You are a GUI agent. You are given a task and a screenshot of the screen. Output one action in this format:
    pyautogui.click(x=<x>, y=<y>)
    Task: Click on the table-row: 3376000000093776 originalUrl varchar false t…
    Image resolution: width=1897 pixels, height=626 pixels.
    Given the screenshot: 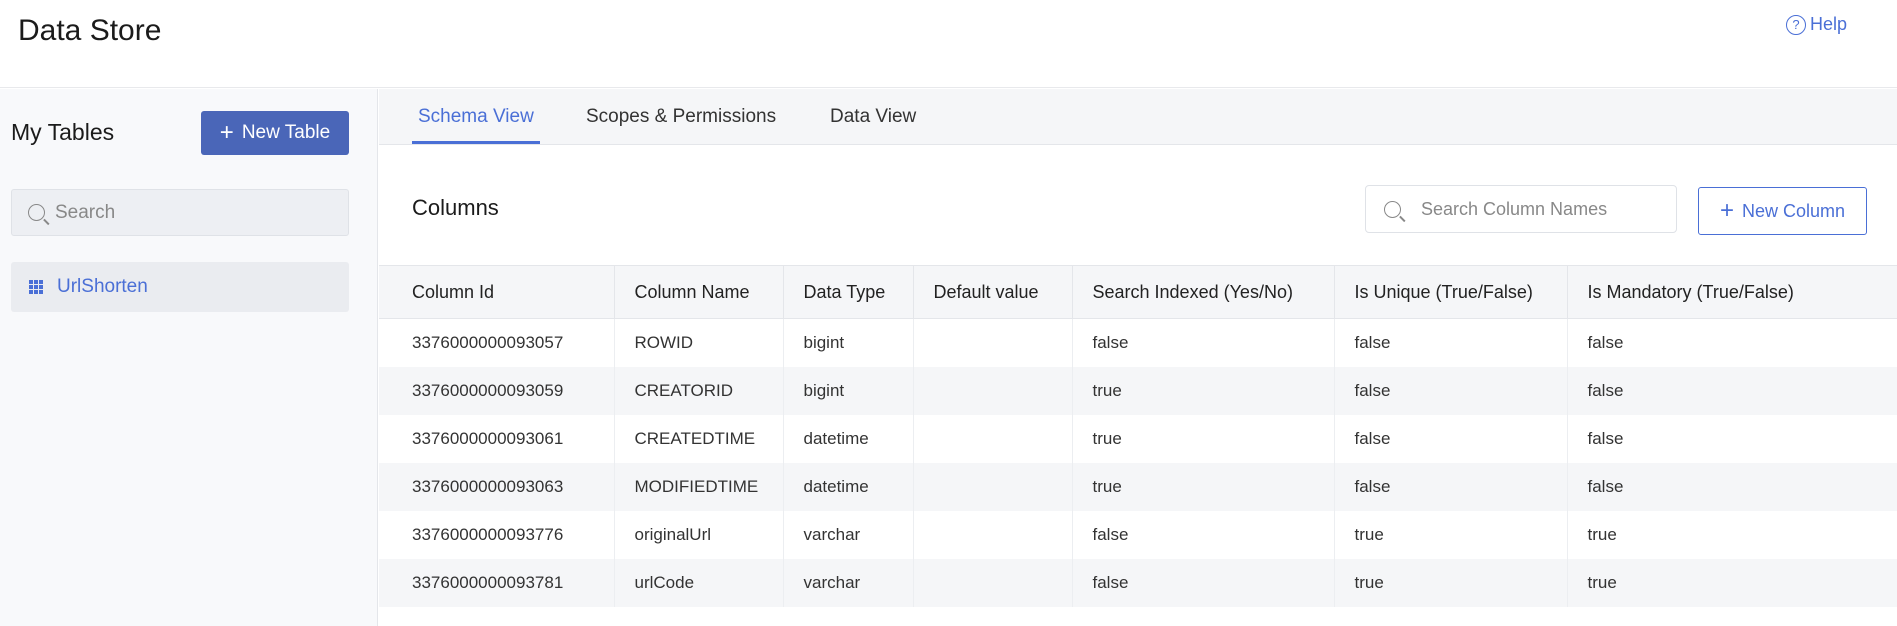 What is the action you would take?
    pyautogui.click(x=1138, y=534)
    